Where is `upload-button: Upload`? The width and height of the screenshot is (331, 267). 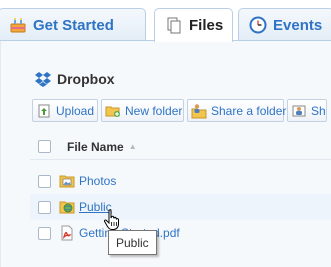 upload-button: Upload is located at coordinates (65, 110).